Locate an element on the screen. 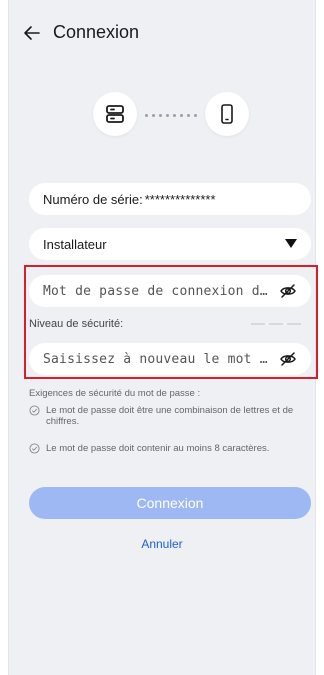 The image size is (324, 675). requirements-title: Exigences de sécurité du mot de passe : is located at coordinates (115, 393).